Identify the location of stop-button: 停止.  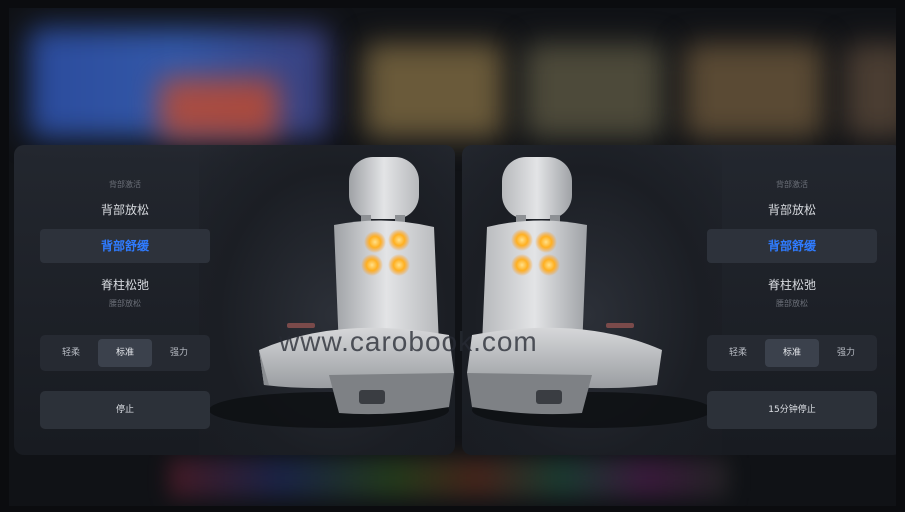
(125, 410).